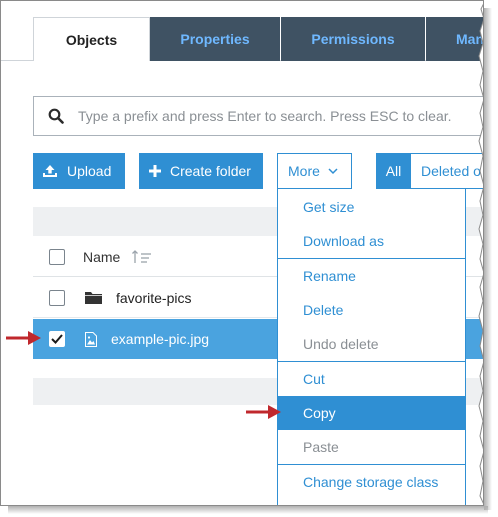 The width and height of the screenshot is (498, 517). What do you see at coordinates (153, 298) in the screenshot?
I see `row-name: favorite-pics` at bounding box center [153, 298].